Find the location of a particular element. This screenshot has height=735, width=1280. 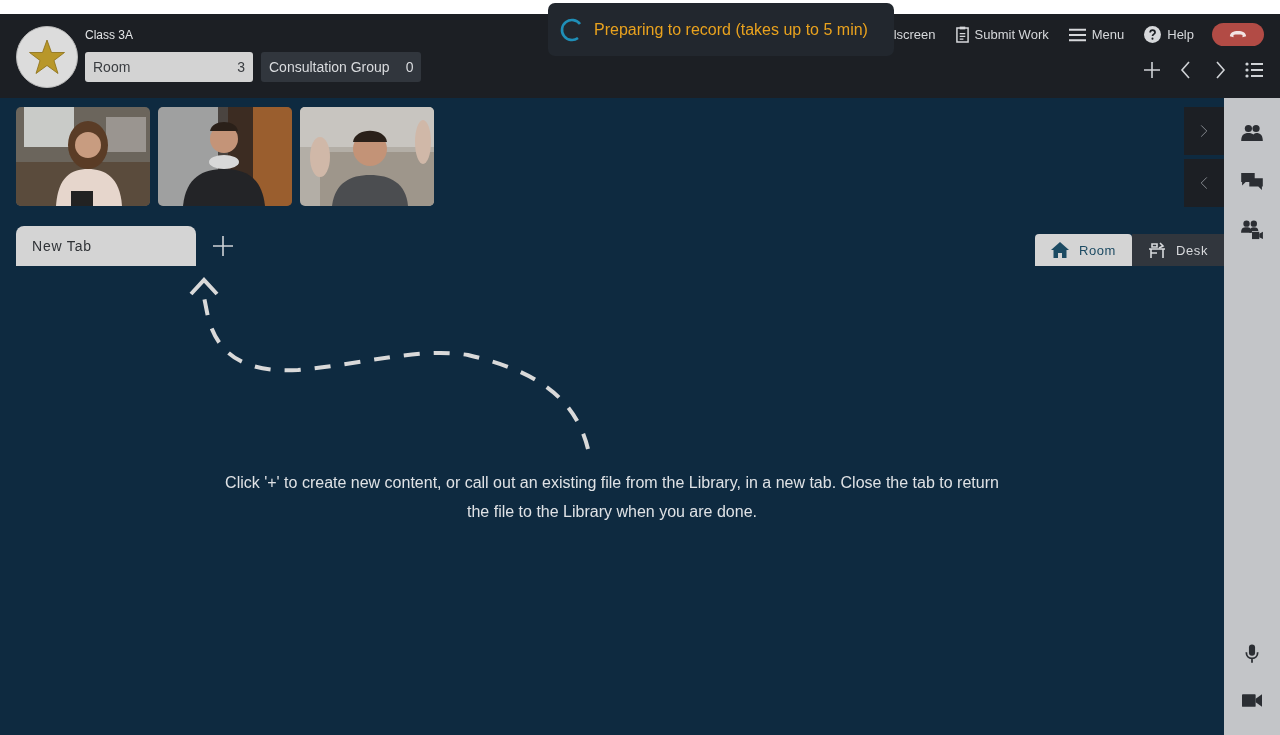

help-icon is located at coordinates (1153, 34).